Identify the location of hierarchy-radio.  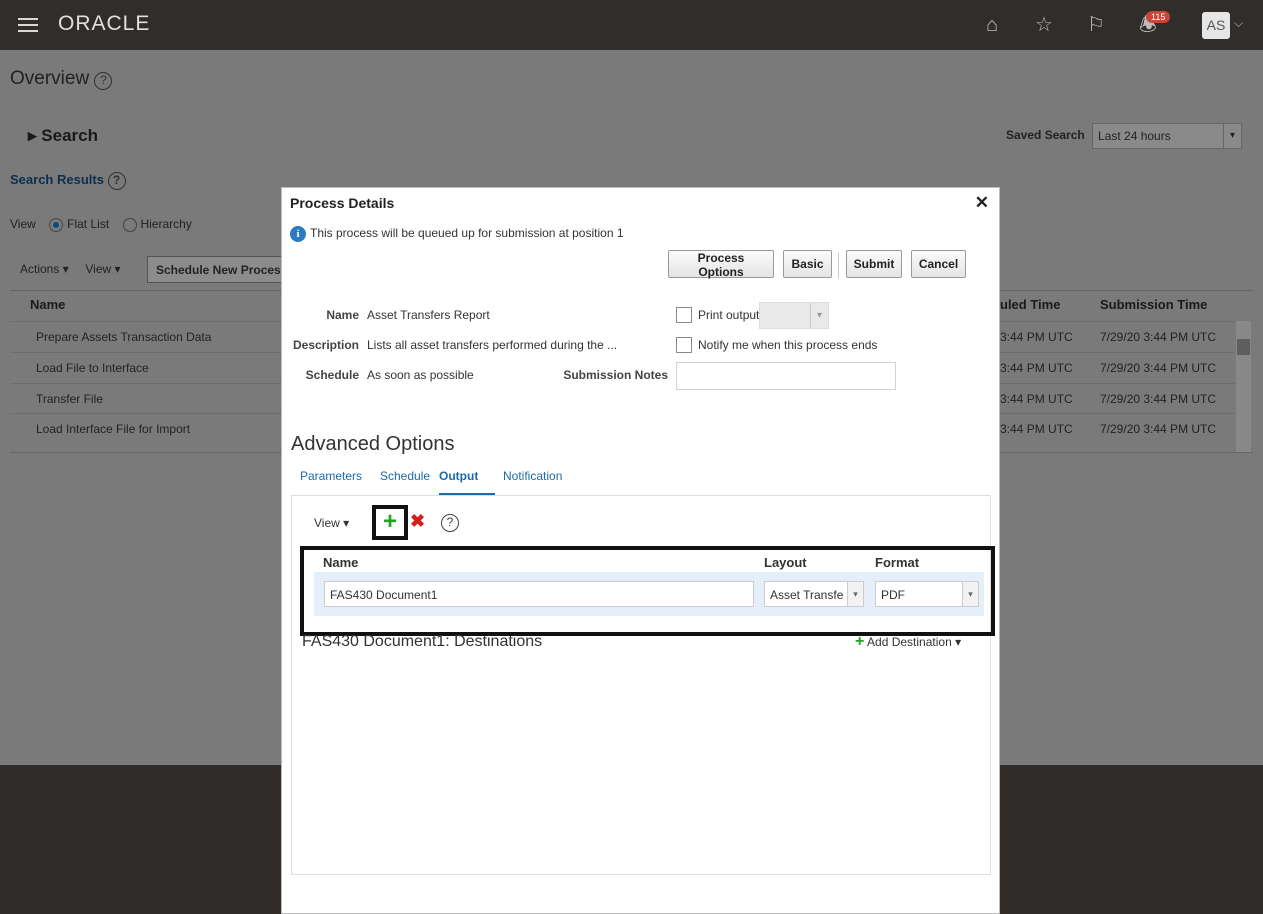
(129, 224).